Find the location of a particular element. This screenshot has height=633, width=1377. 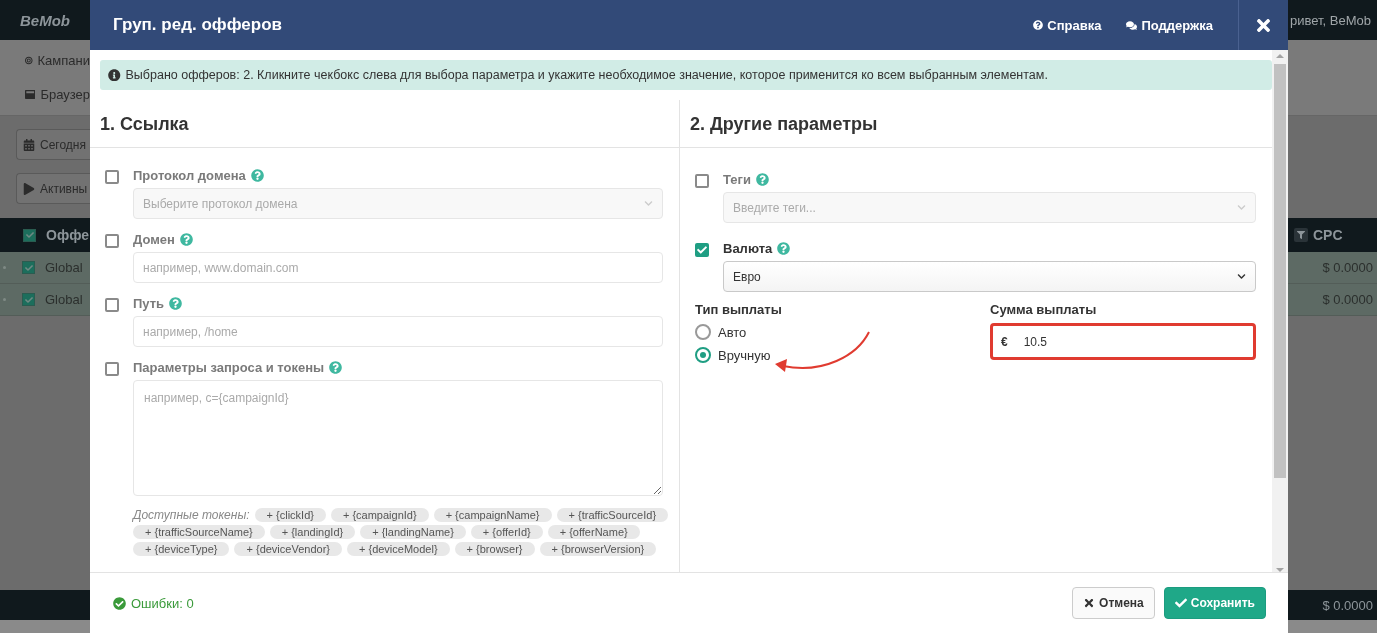

token-chip: + {offerName} is located at coordinates (593, 532).